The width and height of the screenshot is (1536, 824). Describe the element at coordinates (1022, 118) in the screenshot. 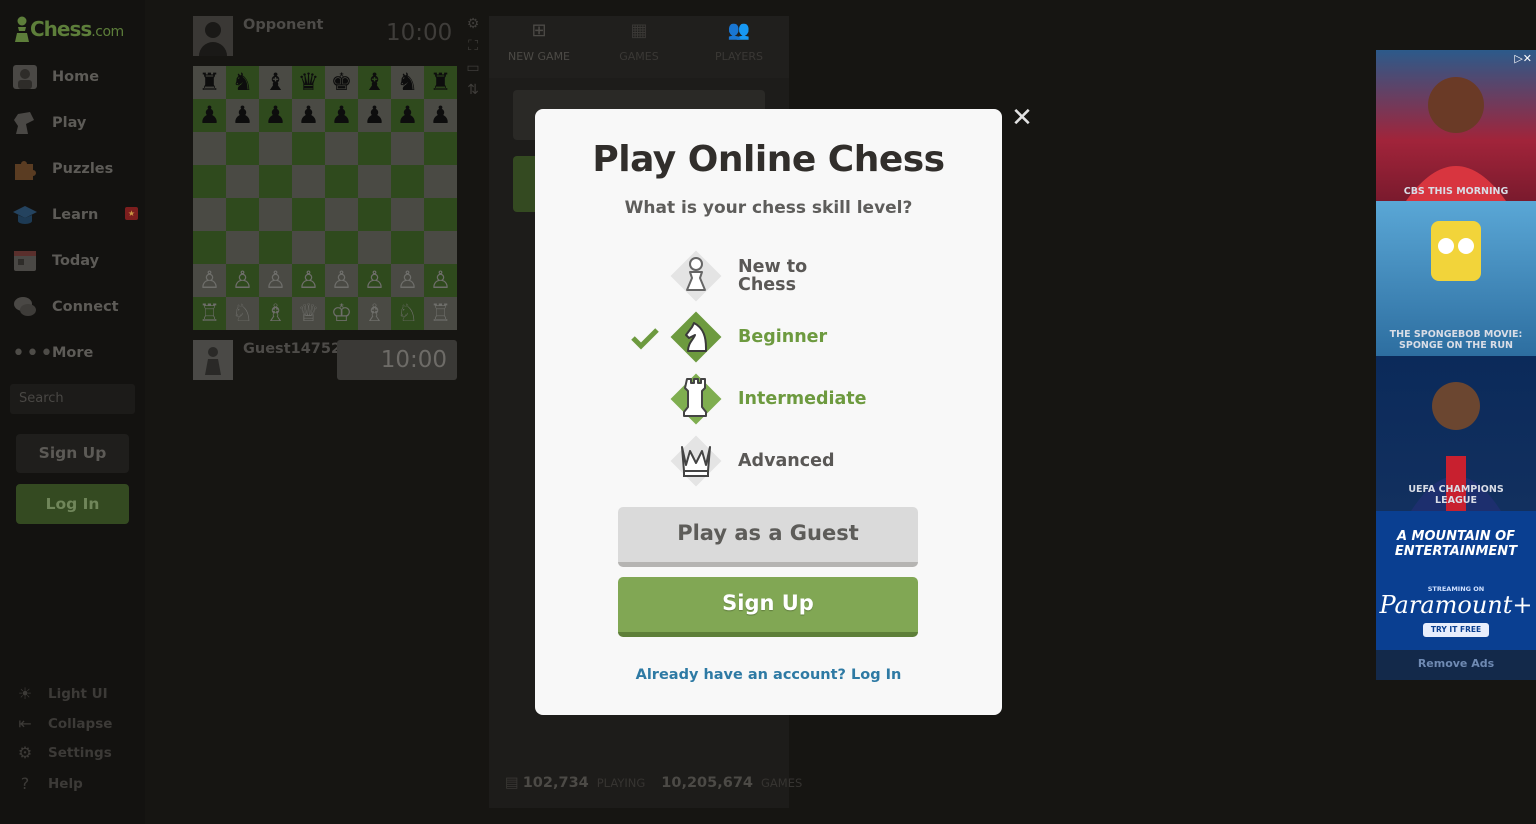

I see `close-icon: ✕` at that location.